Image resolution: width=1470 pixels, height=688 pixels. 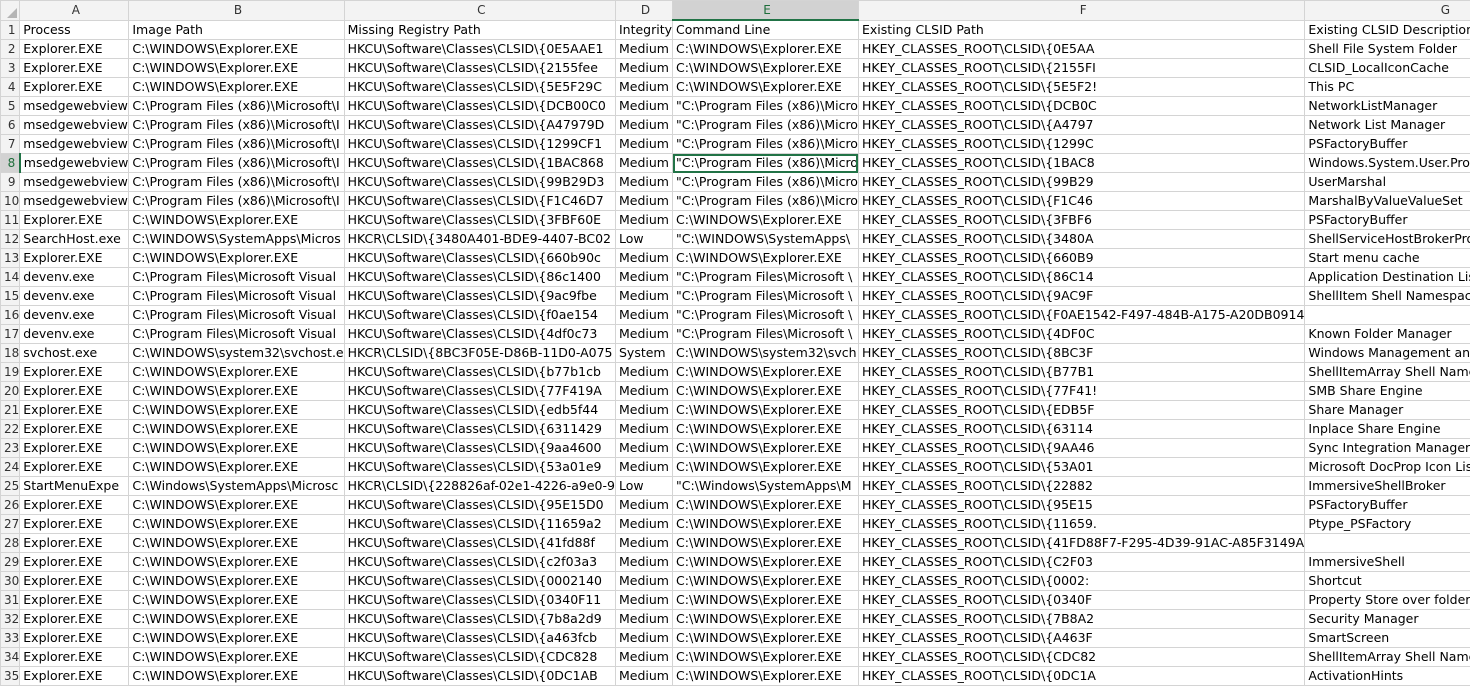 I want to click on cell-c12: HKCR\CLSID\{3480A401-BDE9-4407-BC02, so click(x=479, y=239).